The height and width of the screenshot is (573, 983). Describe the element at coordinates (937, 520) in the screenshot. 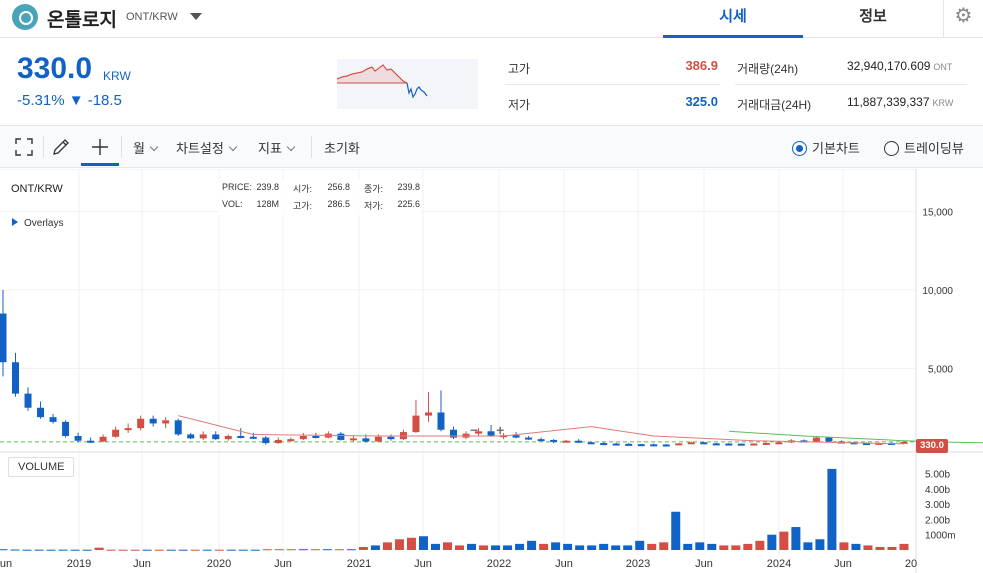

I see `volume-tick-label: 2.00b` at that location.